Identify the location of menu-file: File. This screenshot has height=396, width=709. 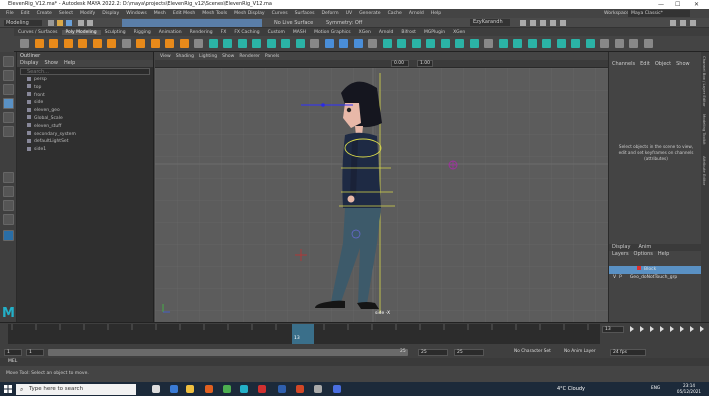
(10, 13).